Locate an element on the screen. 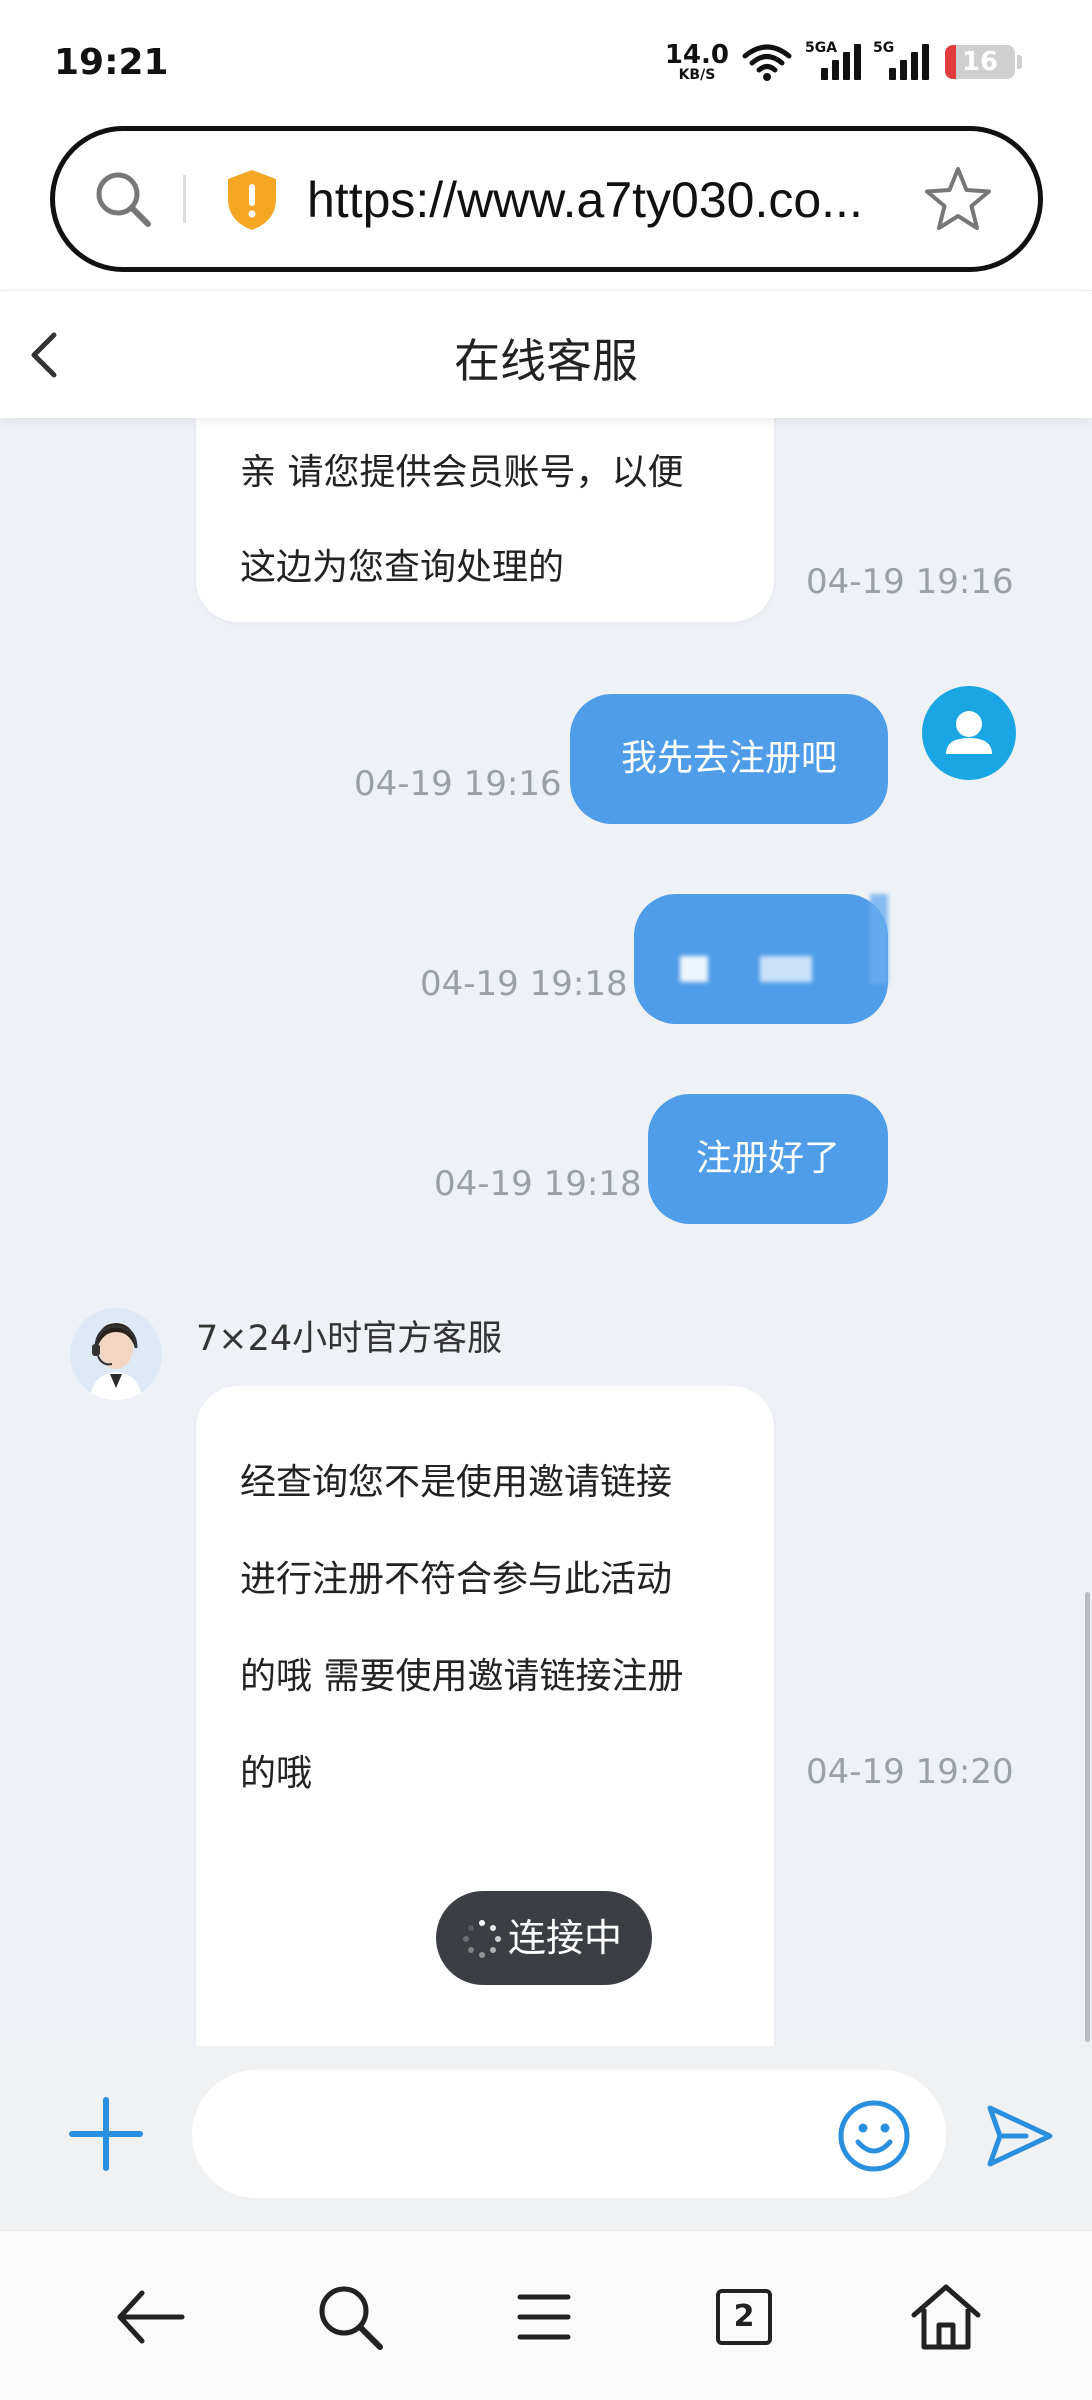 Image resolution: width=1092 pixels, height=2400 pixels. signal-icon-sim2: 5G is located at coordinates (901, 62).